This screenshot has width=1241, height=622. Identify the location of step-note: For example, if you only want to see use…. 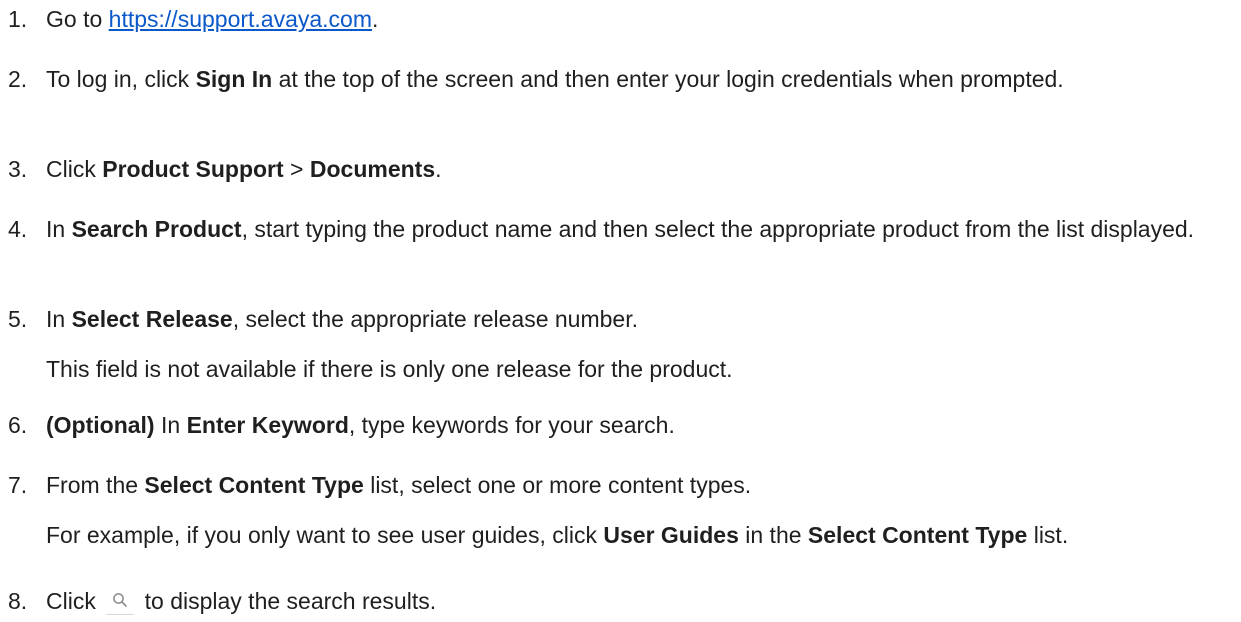
(640, 535).